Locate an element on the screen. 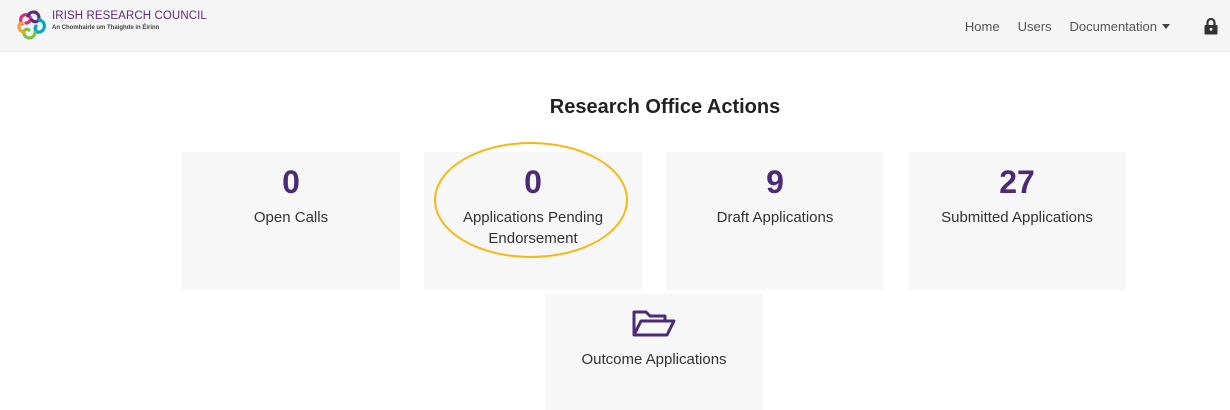 Image resolution: width=1230 pixels, height=410 pixels. pending-endorsement-label: Applications Pending Endorsement is located at coordinates (533, 228).